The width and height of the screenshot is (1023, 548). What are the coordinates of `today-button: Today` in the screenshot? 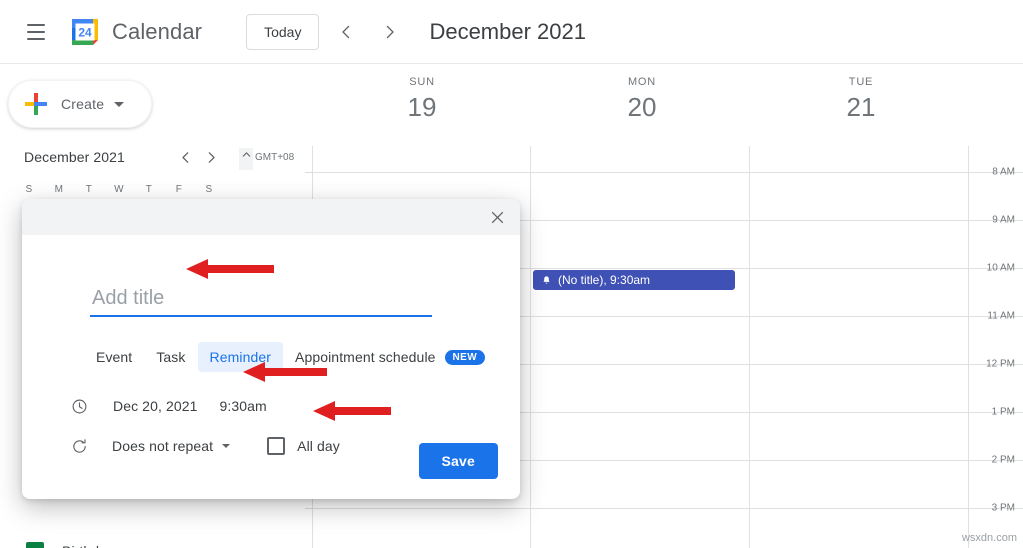 It's located at (283, 31).